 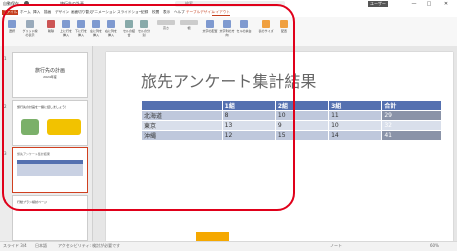 I want to click on tab-layout: レイアウト, so click(x=221, y=13).